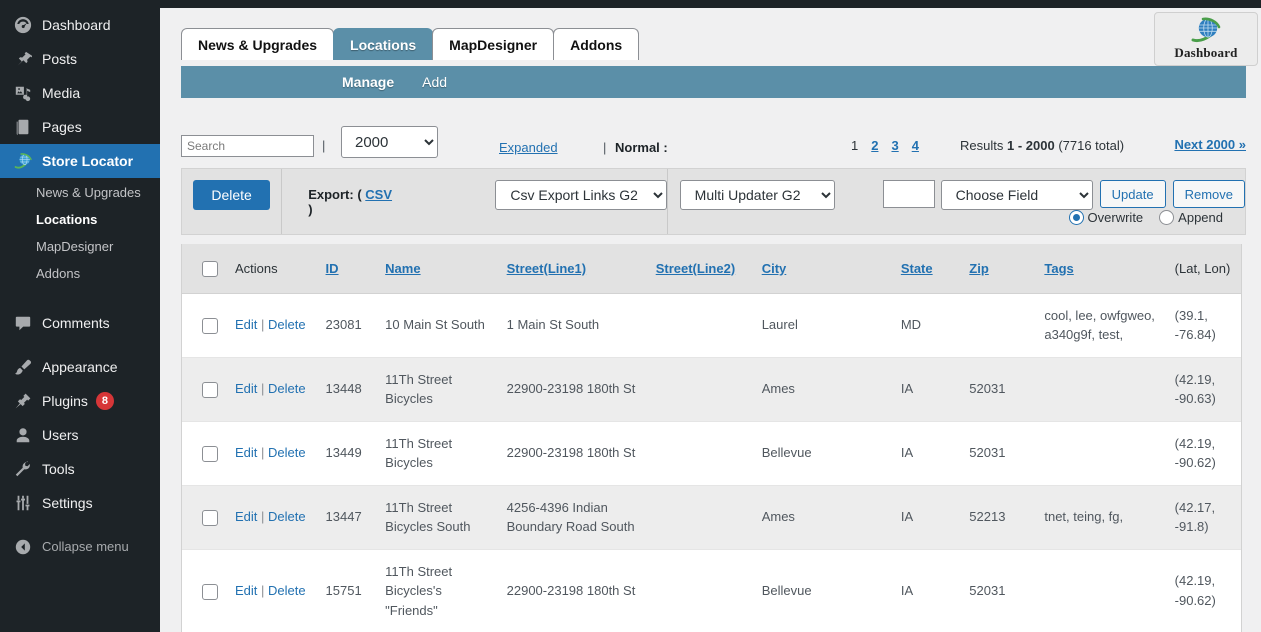 The height and width of the screenshot is (632, 1261). I want to click on sidebar-item-dashboard: Dashboard, so click(80, 25).